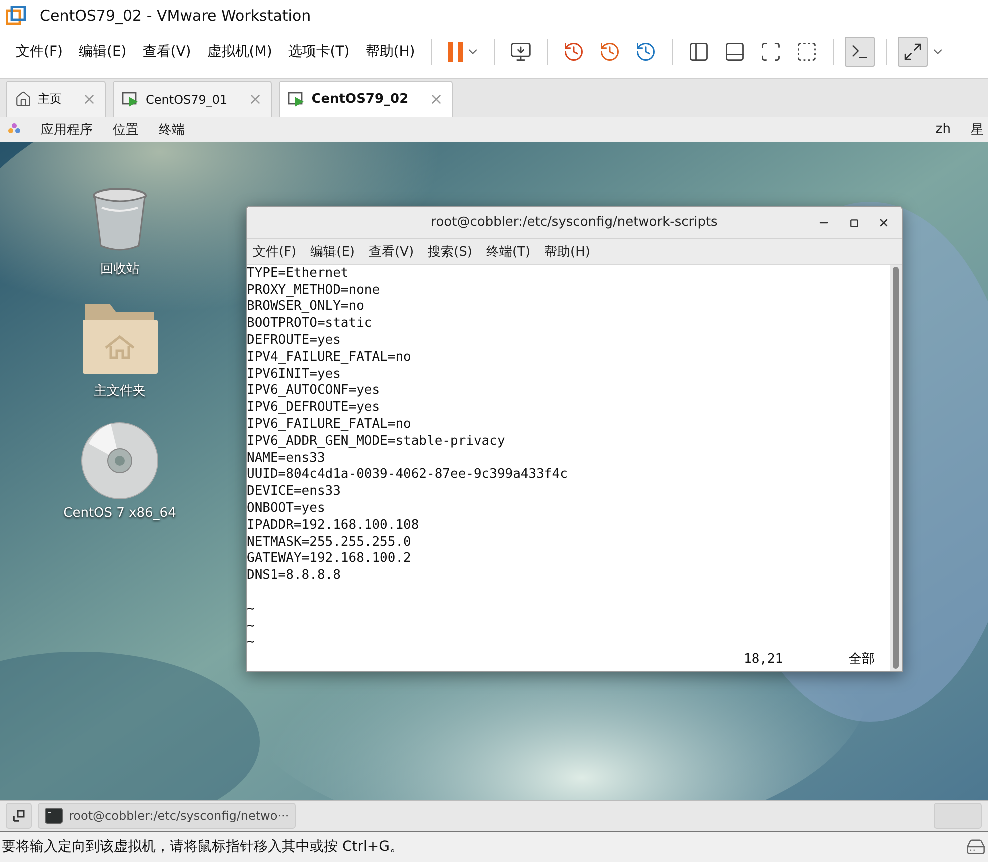  What do you see at coordinates (120, 269) in the screenshot?
I see `desktop-icon-label: 回收站` at bounding box center [120, 269].